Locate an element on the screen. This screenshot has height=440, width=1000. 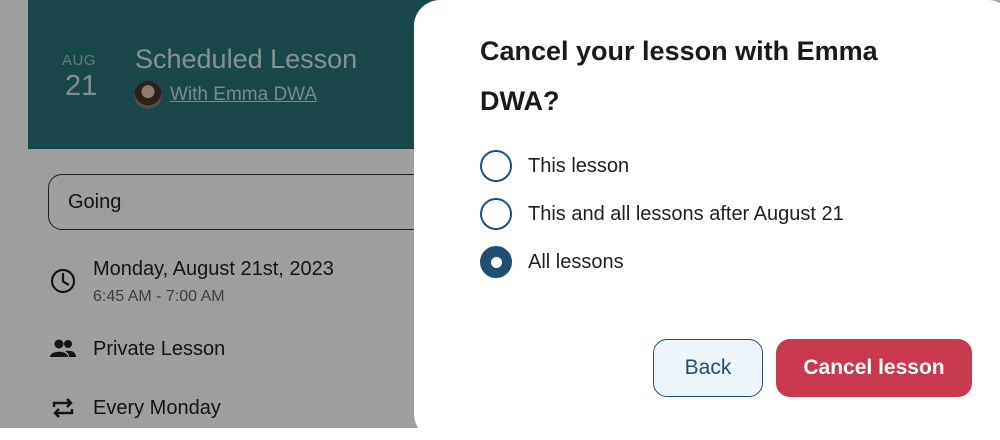
dialog-title: Cancel your lesson with Emma DWA? is located at coordinates (679, 76).